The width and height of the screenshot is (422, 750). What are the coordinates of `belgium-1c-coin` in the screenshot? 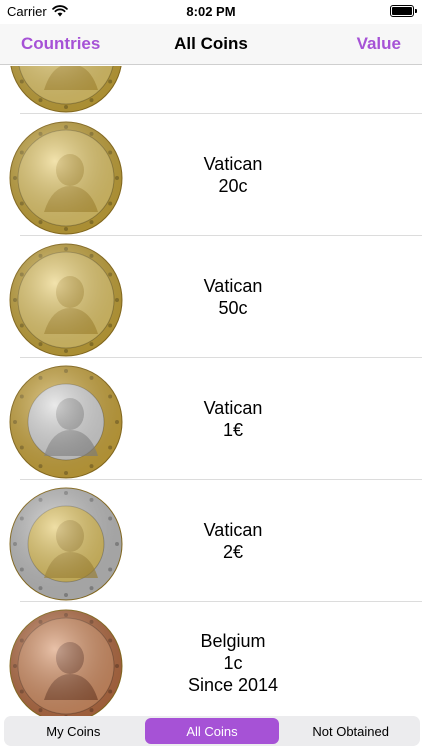 It's located at (66, 662).